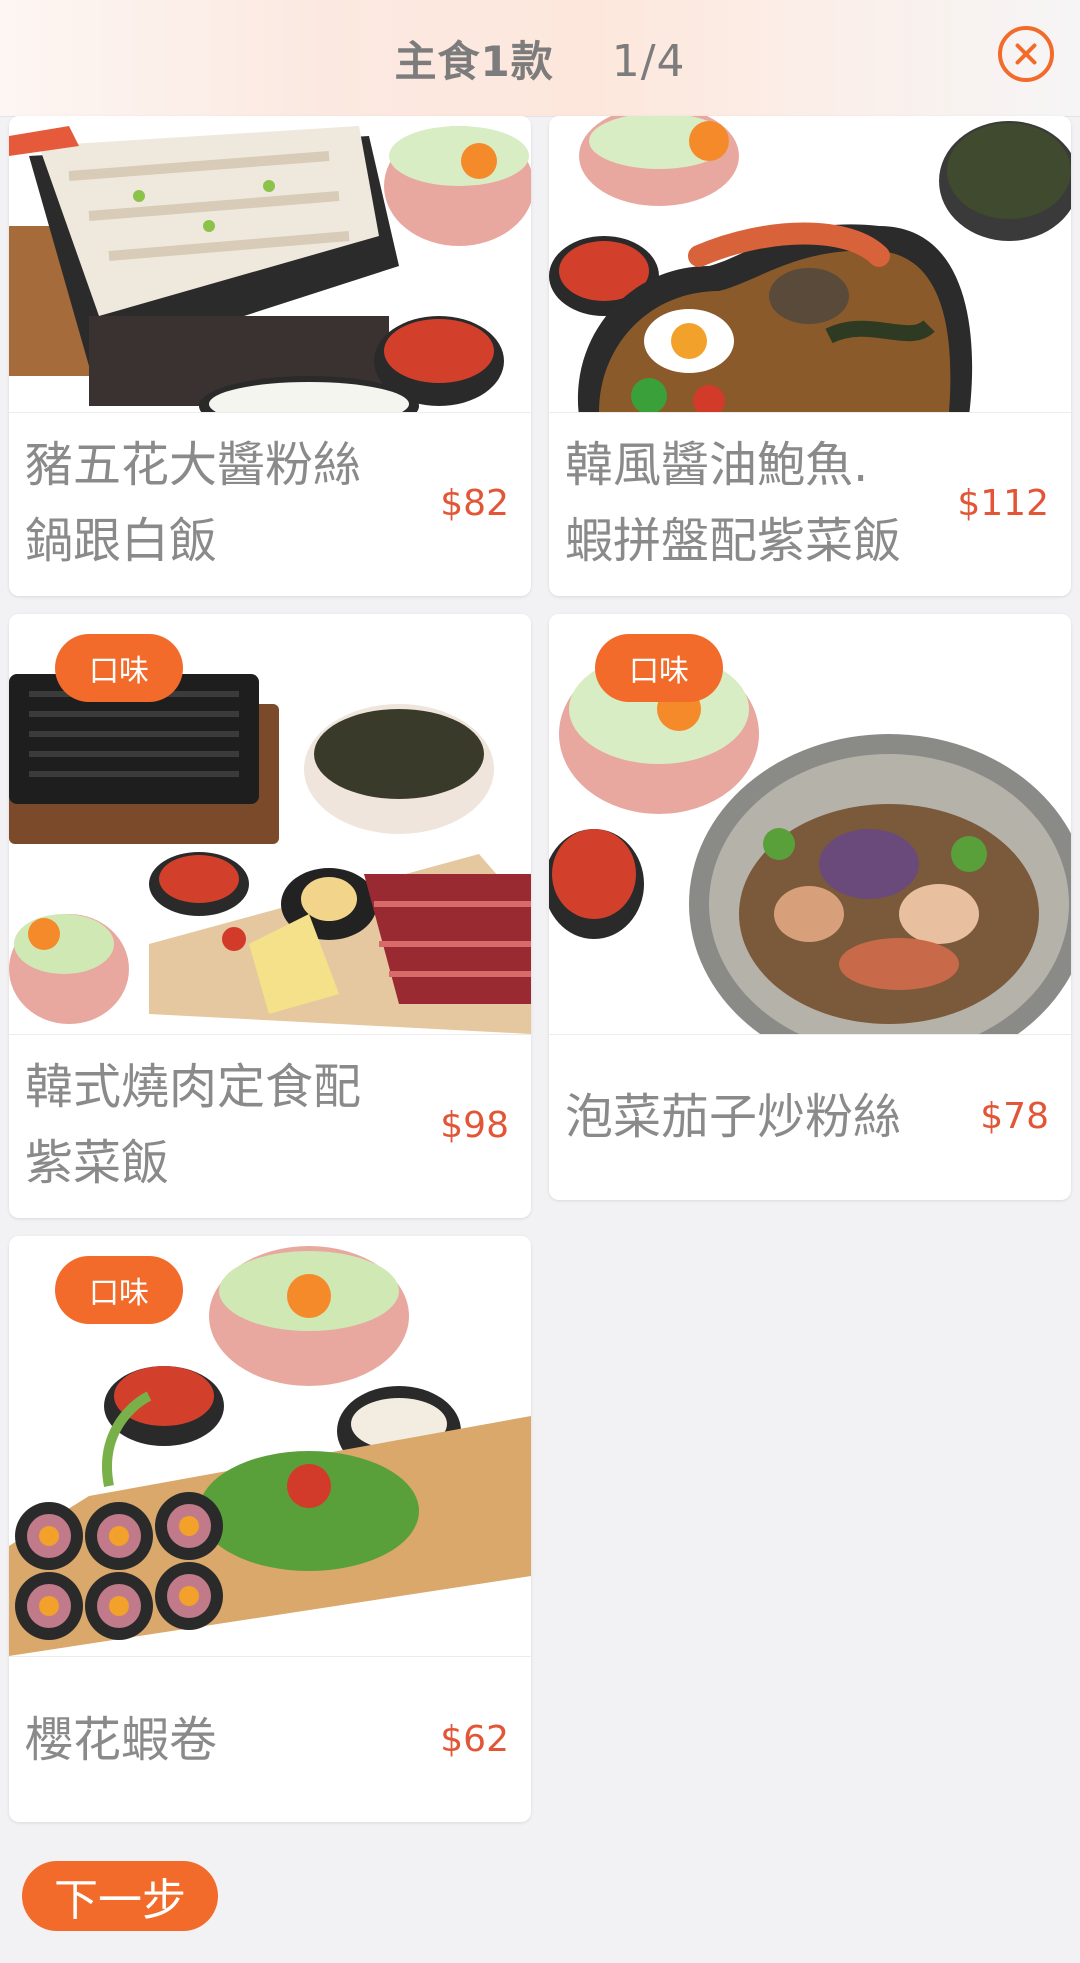 The image size is (1080, 1963). What do you see at coordinates (1026, 54) in the screenshot?
I see `close-icon` at bounding box center [1026, 54].